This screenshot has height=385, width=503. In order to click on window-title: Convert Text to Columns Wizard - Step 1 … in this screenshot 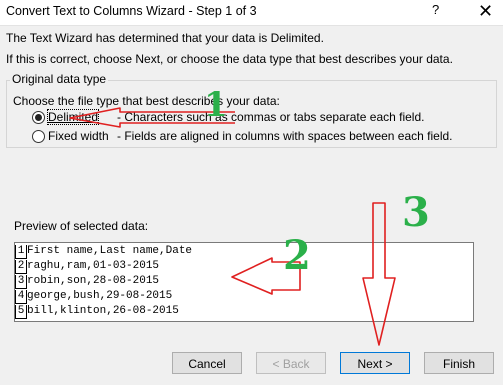, I will do `click(131, 11)`.